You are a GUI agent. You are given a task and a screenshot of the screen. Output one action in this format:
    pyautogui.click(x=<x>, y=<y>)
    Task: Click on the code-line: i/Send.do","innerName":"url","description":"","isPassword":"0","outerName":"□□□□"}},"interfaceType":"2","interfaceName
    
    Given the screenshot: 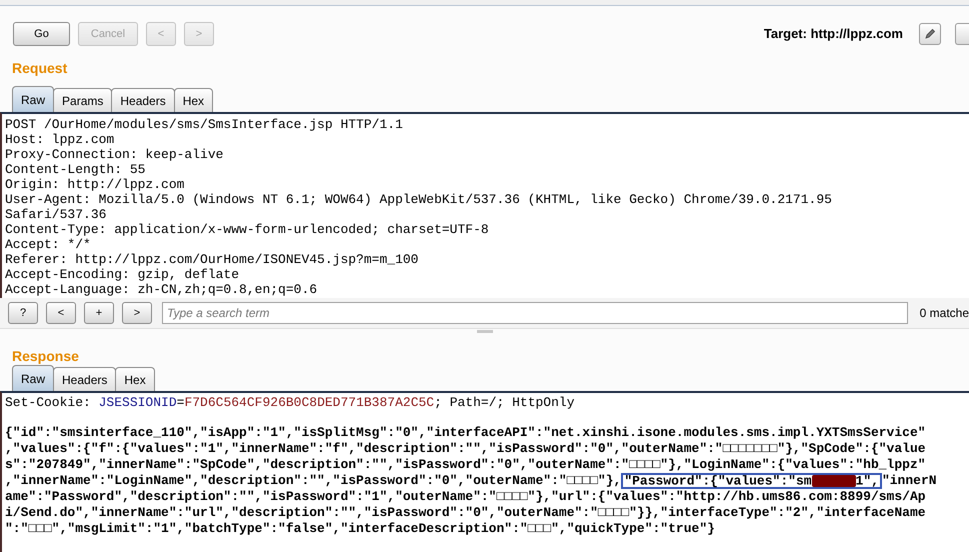 What is the action you would take?
    pyautogui.click(x=466, y=513)
    